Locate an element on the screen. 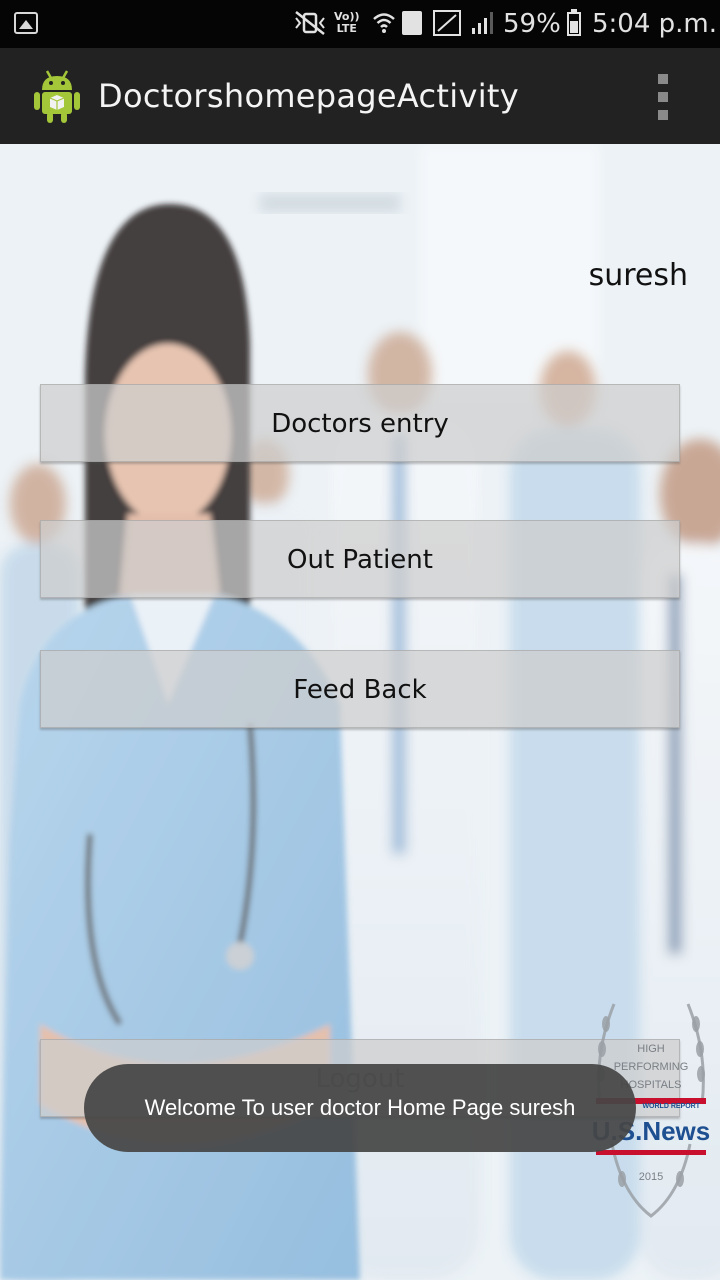 Image resolution: width=720 pixels, height=1280 pixels. feed-back-button: Feed Back is located at coordinates (360, 689).